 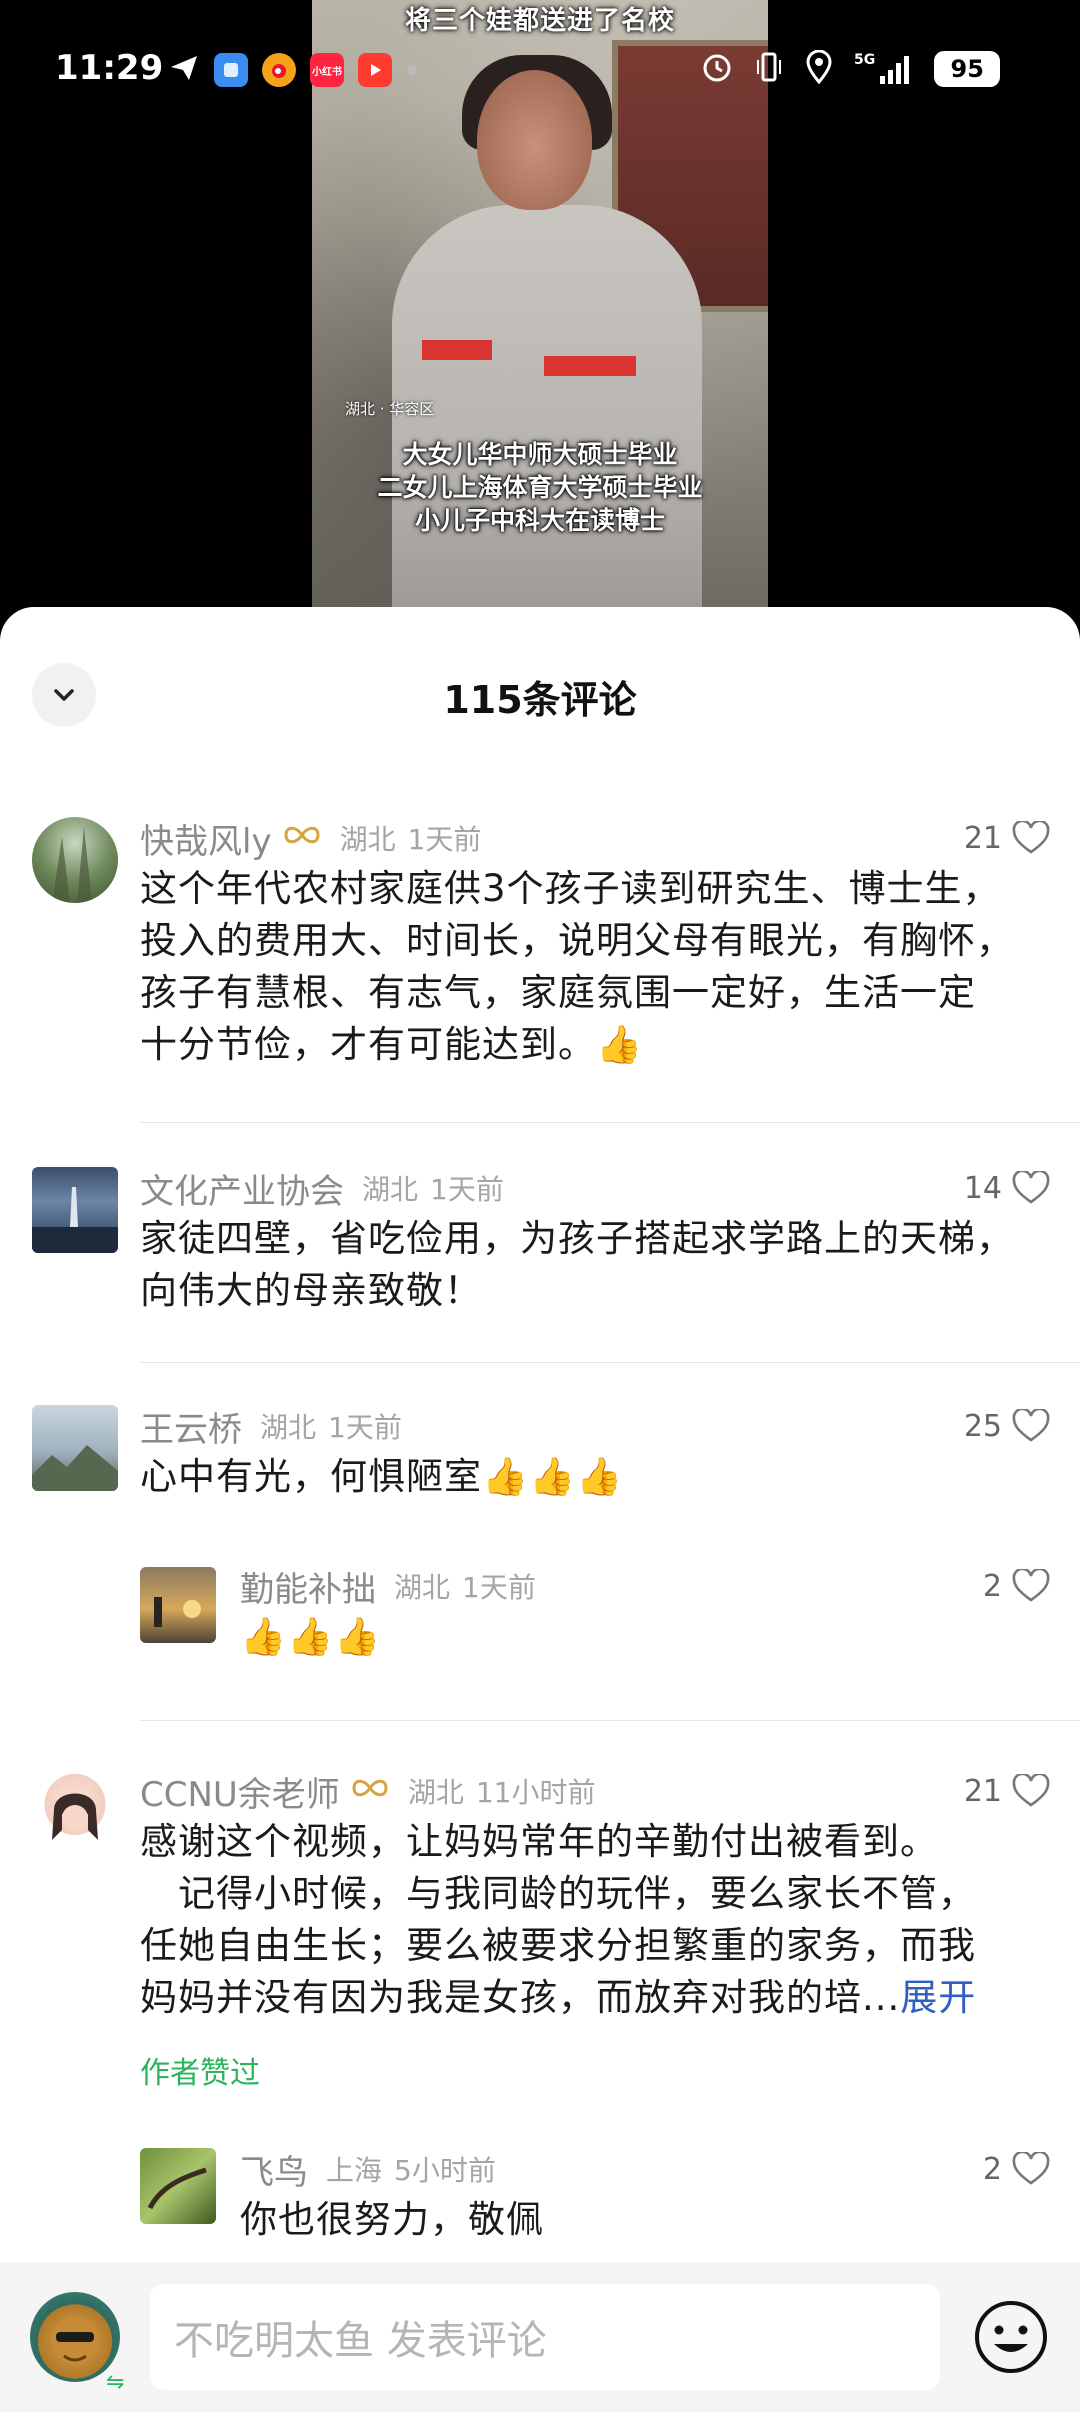 What do you see at coordinates (545, 2337) in the screenshot?
I see `comment-input: 不吃明太鱼 发表评论` at bounding box center [545, 2337].